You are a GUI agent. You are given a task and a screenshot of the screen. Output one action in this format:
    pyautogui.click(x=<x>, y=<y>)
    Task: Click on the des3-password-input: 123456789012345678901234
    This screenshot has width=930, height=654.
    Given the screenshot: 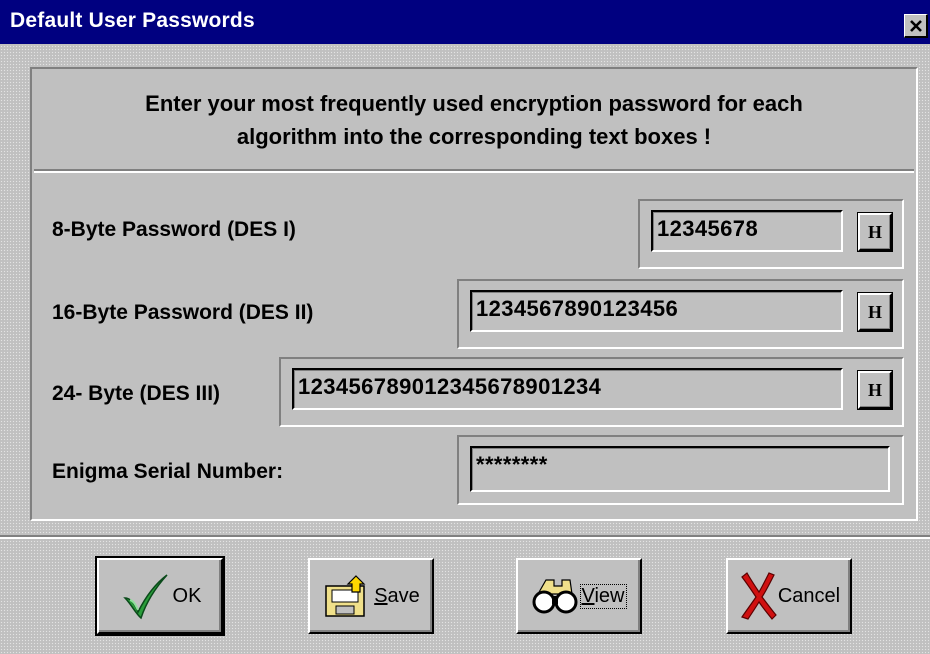 What is the action you would take?
    pyautogui.click(x=567, y=389)
    